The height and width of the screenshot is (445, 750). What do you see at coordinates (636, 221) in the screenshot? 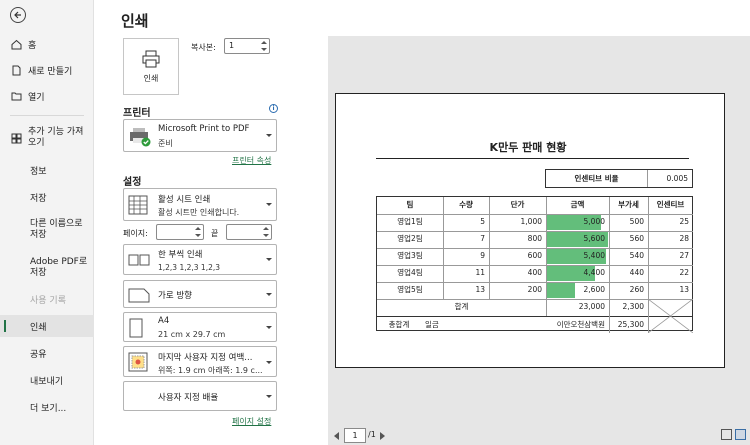
I see `table-cell: 500` at bounding box center [636, 221].